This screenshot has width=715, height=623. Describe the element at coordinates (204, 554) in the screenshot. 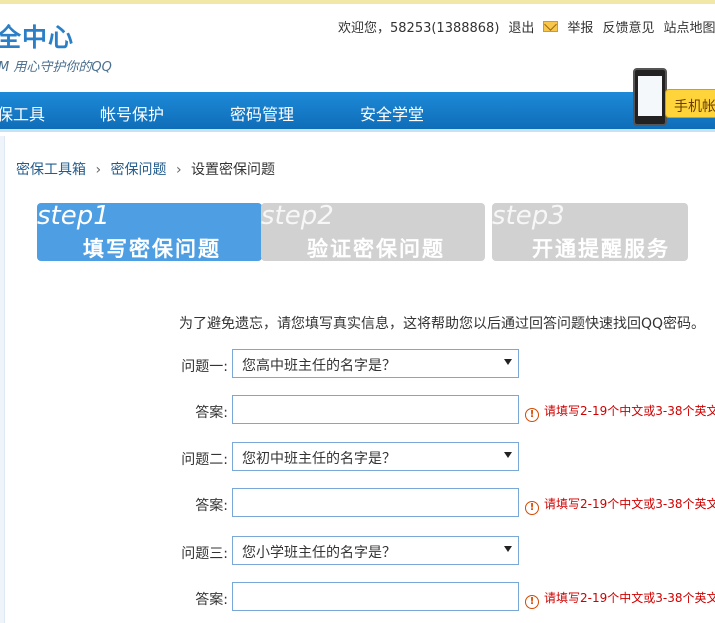

I see `question-3-label: 问题三:` at that location.